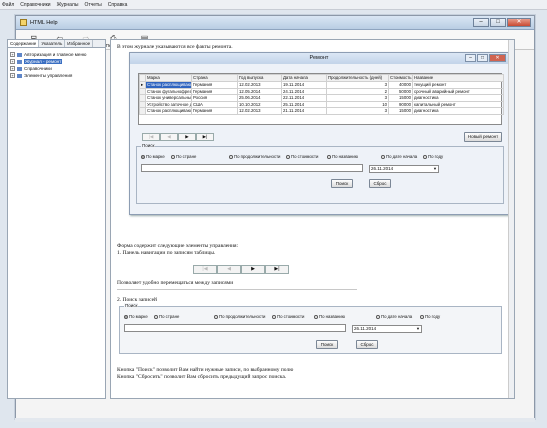 This screenshot has height=428, width=547. What do you see at coordinates (275, 23) in the screenshot?
I see `window-titlebar: HTML Help – □ ✕` at bounding box center [275, 23].